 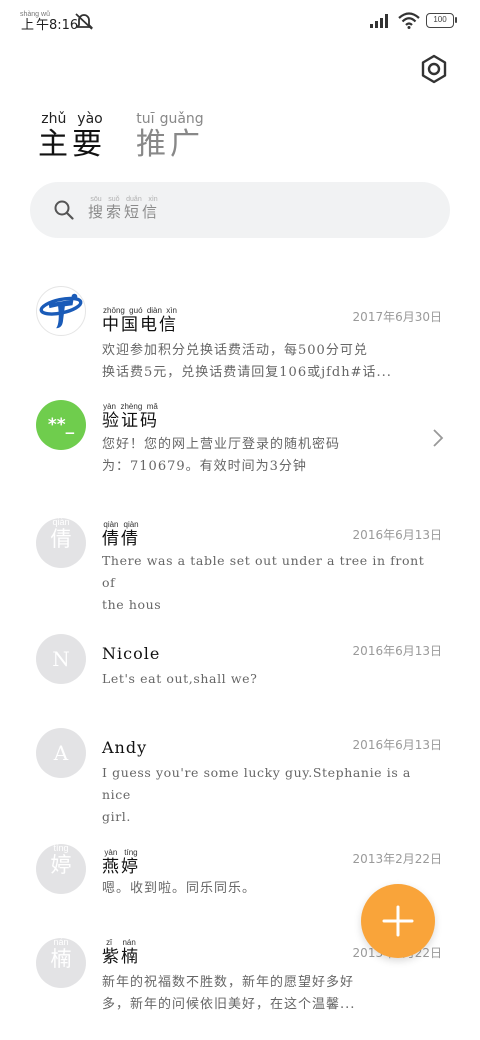 I want to click on battery-icon: 100, so click(x=441, y=20).